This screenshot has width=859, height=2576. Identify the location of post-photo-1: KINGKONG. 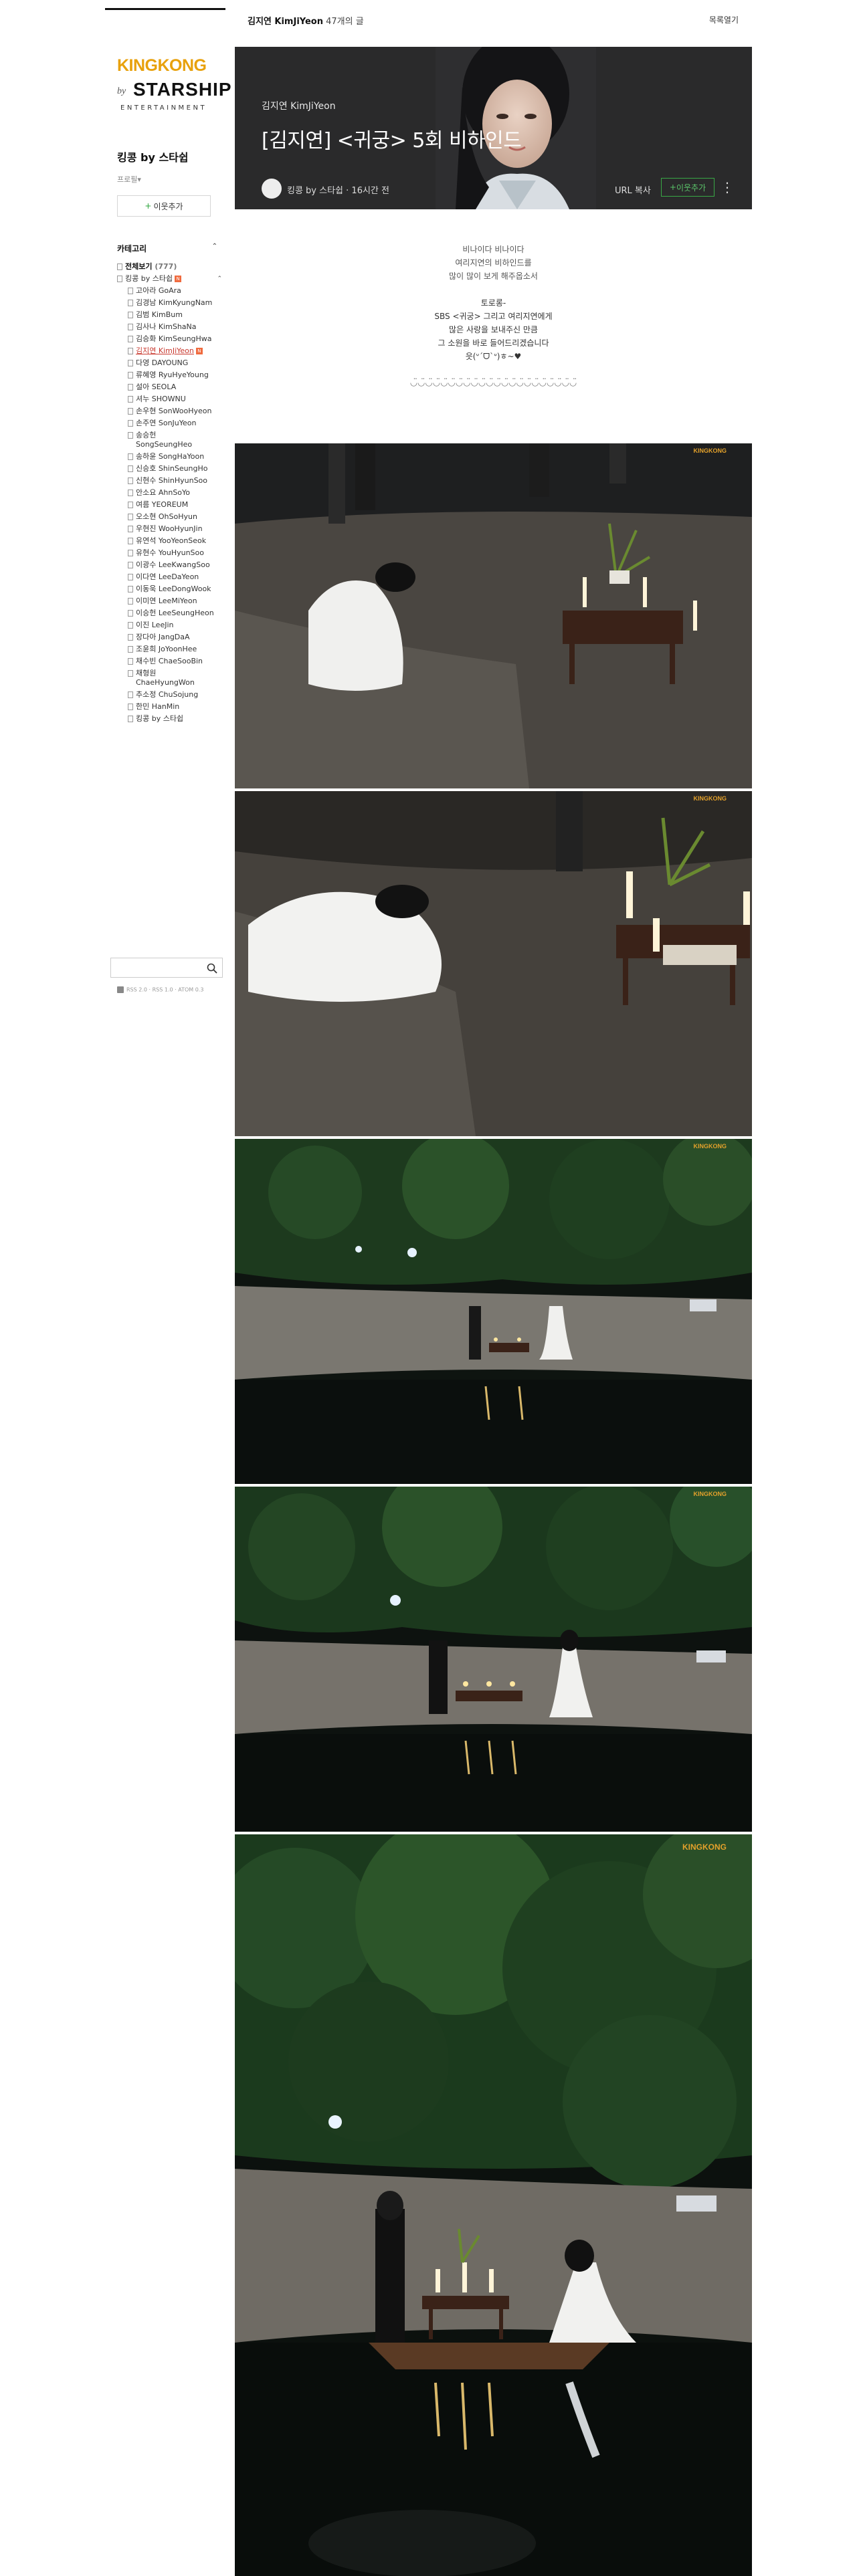
(493, 615).